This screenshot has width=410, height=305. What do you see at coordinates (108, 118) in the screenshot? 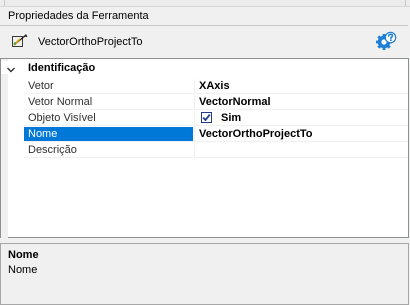
I see `property-name: Objeto Visível` at bounding box center [108, 118].